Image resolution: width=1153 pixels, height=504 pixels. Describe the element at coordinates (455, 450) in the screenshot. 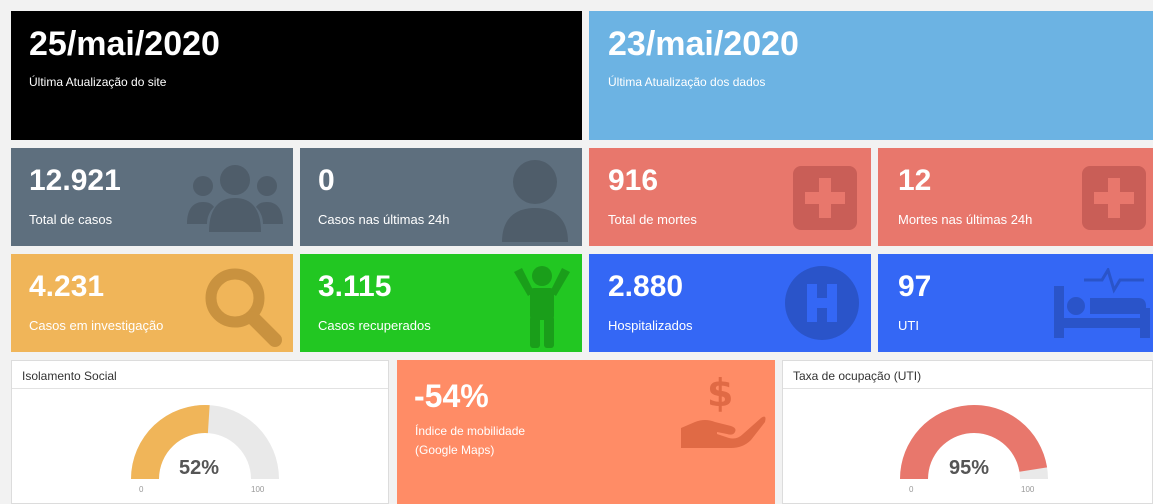

I see `mobility-sublabel: (Google Maps)` at that location.